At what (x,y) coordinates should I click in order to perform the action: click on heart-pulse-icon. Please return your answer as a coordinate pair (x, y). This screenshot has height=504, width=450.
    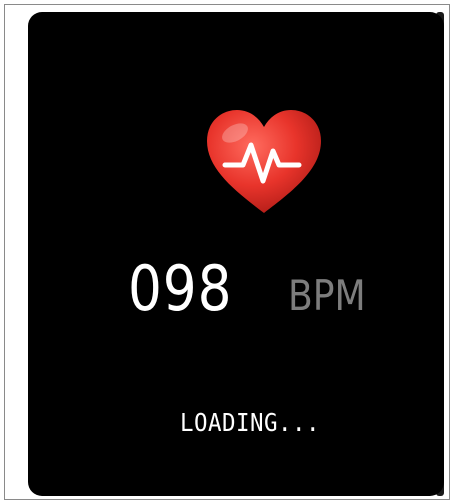
    Looking at the image, I should click on (264, 161).